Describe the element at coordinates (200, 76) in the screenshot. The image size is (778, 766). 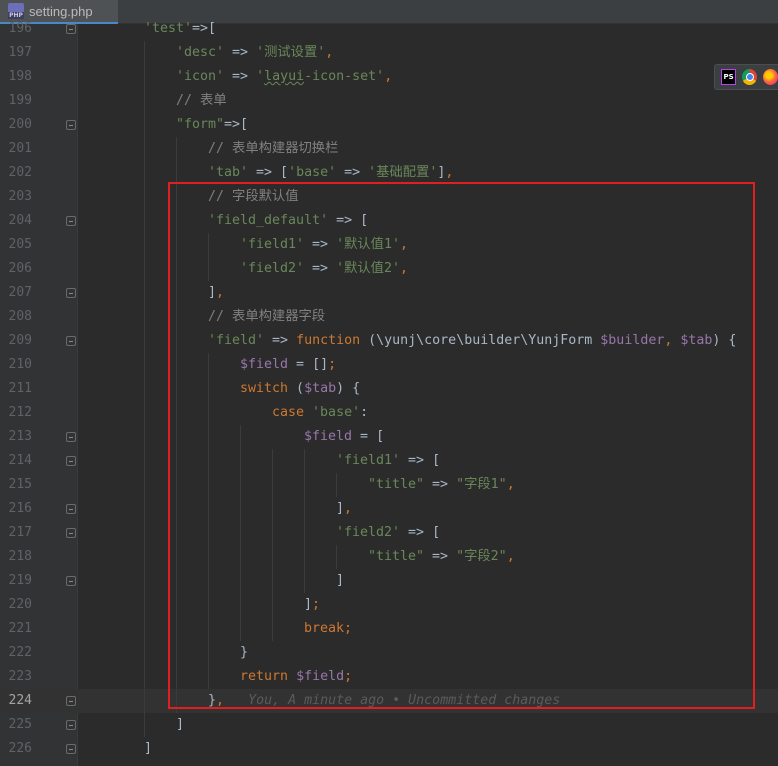
I see `code-token: 'icon'` at that location.